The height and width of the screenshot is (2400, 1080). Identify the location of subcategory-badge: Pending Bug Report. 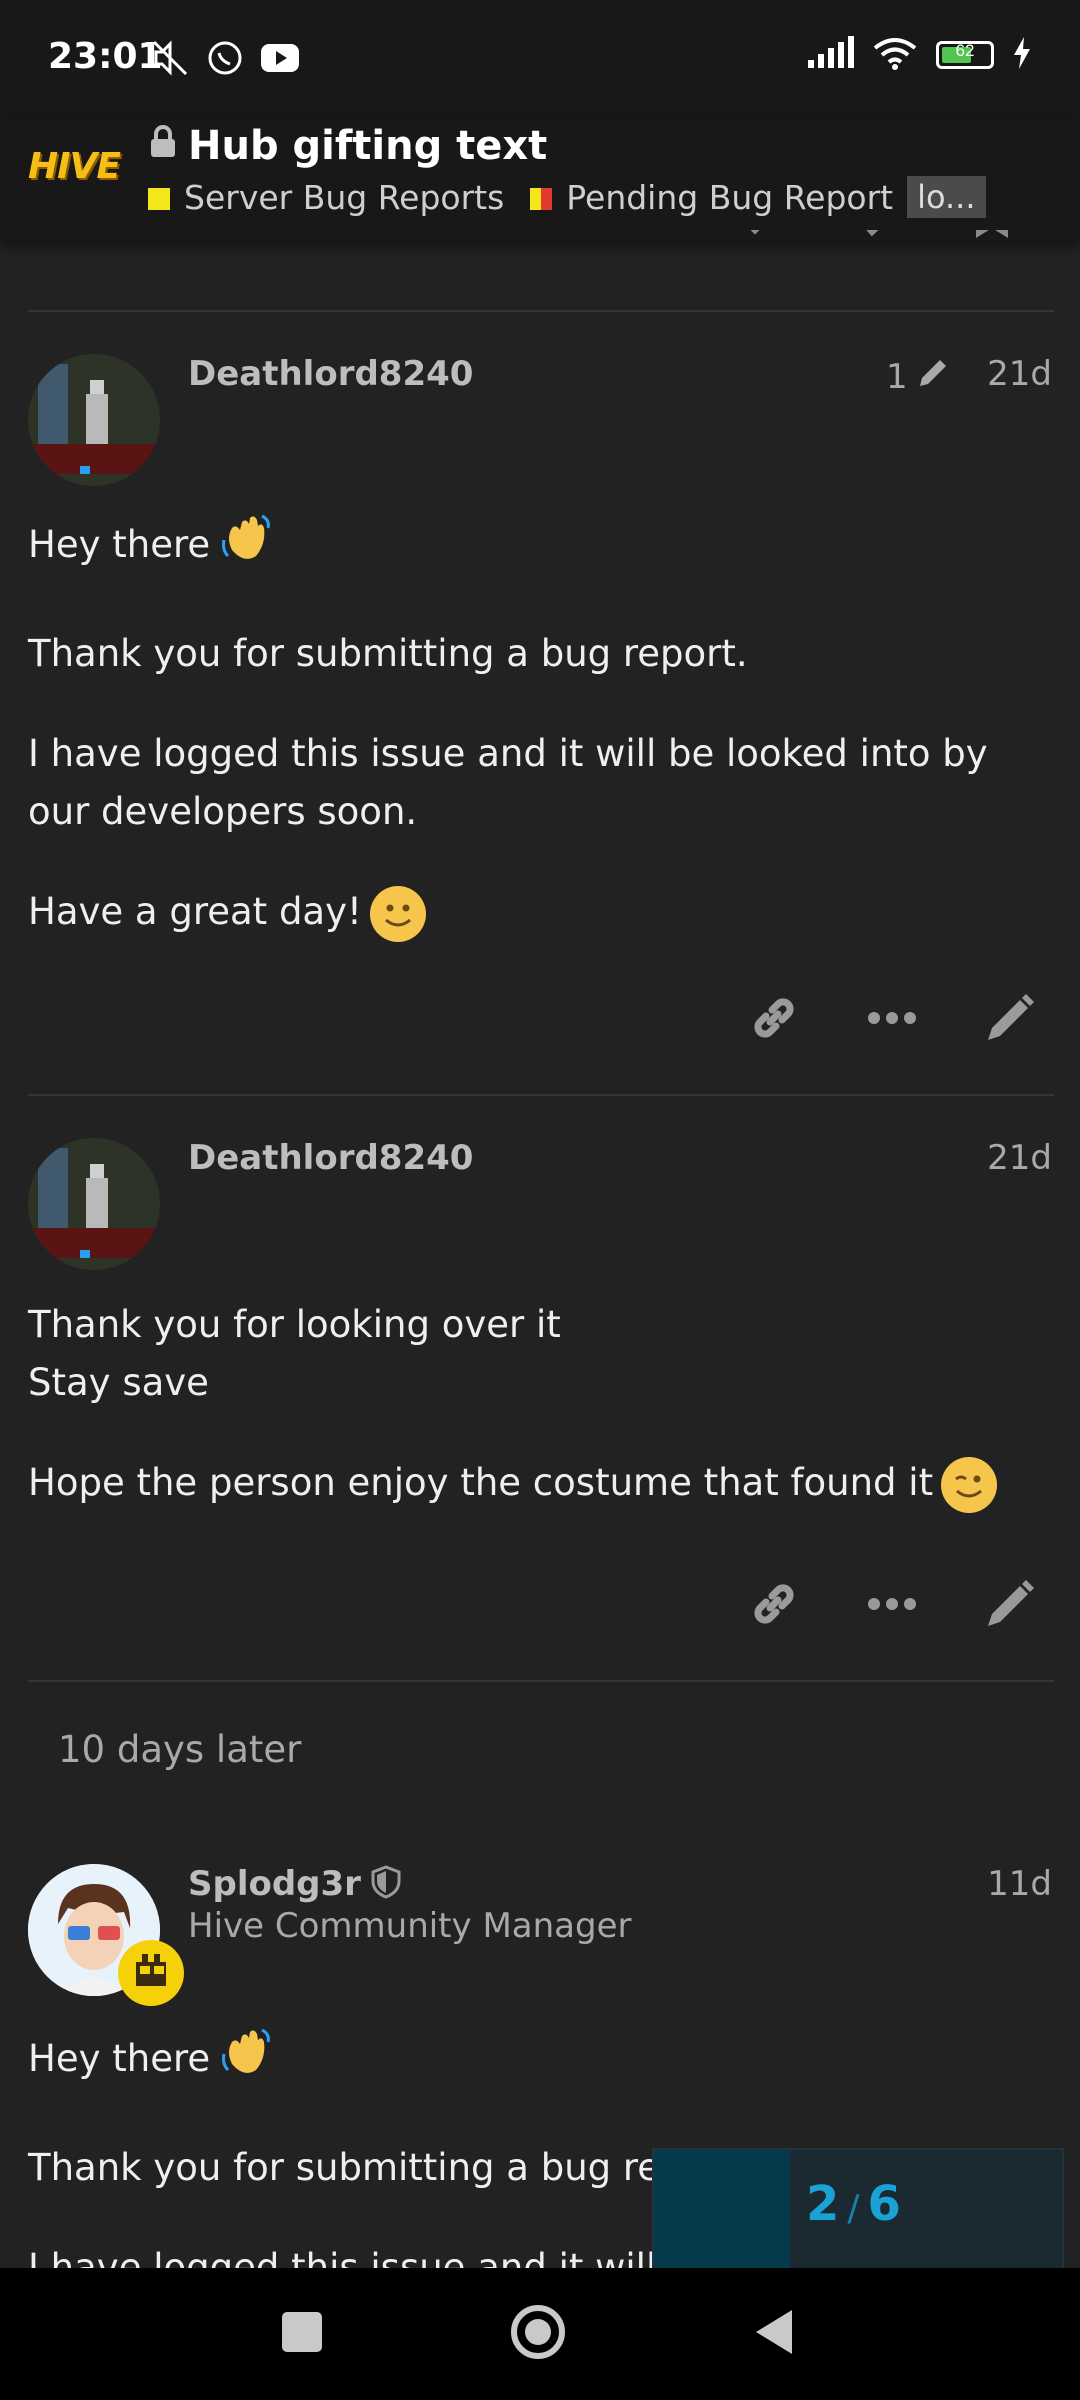
(711, 197).